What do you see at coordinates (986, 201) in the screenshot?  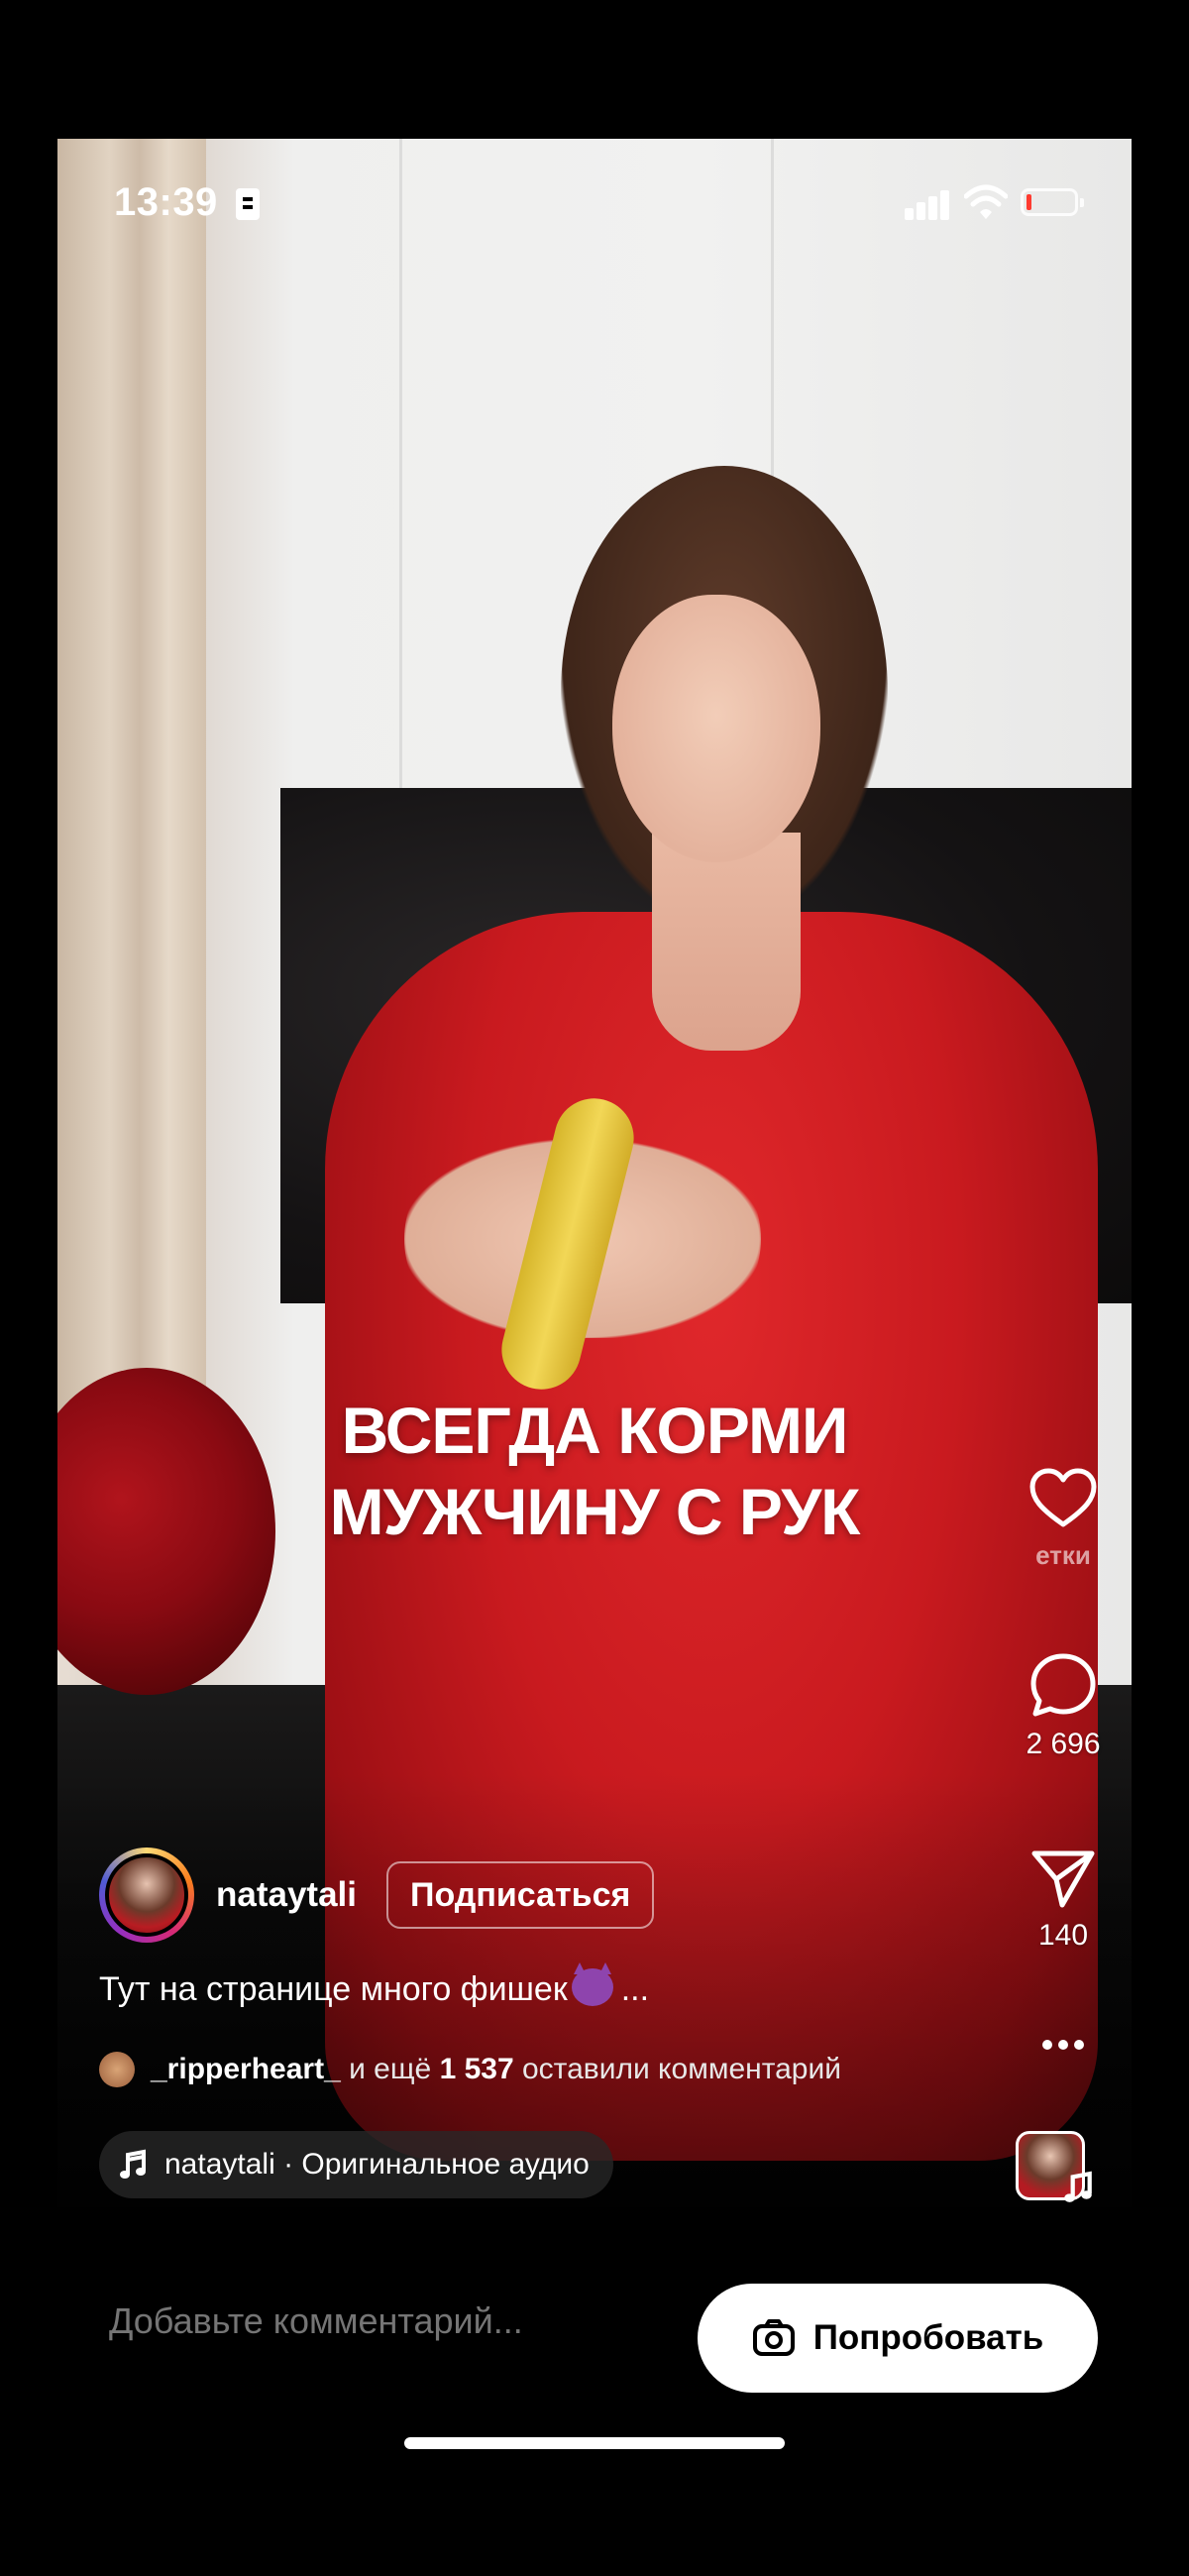 I see `wifi-icon` at bounding box center [986, 201].